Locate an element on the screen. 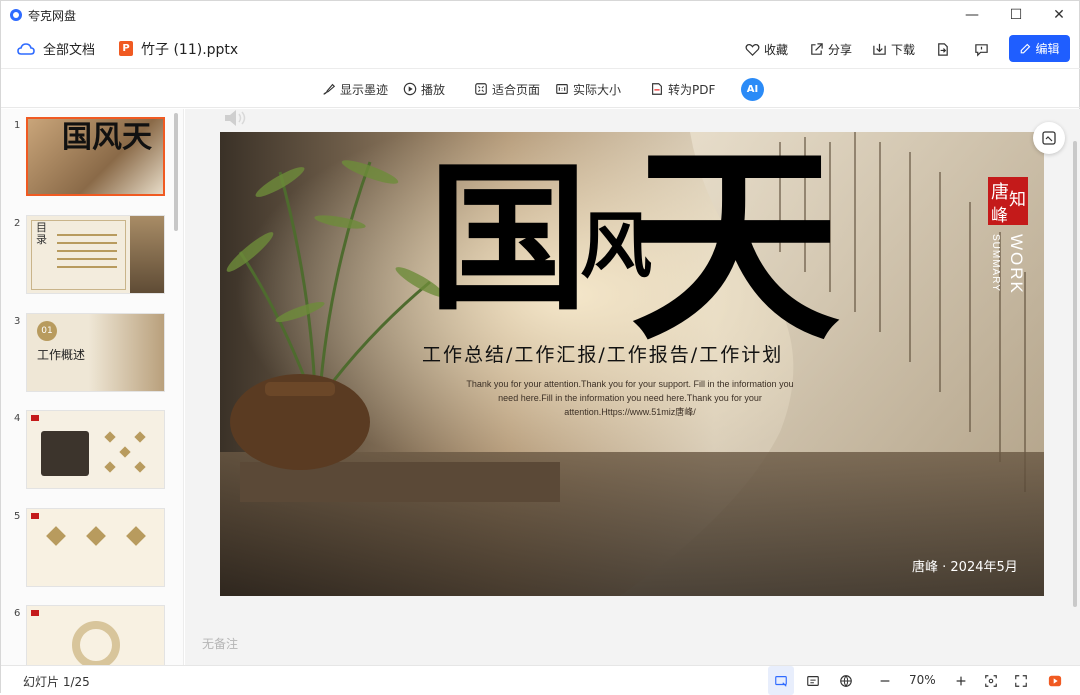  document-bar: 全部文档 P 竹子 (11).pptx 收藏 分享 下载 编辑 is located at coordinates (540, 49).